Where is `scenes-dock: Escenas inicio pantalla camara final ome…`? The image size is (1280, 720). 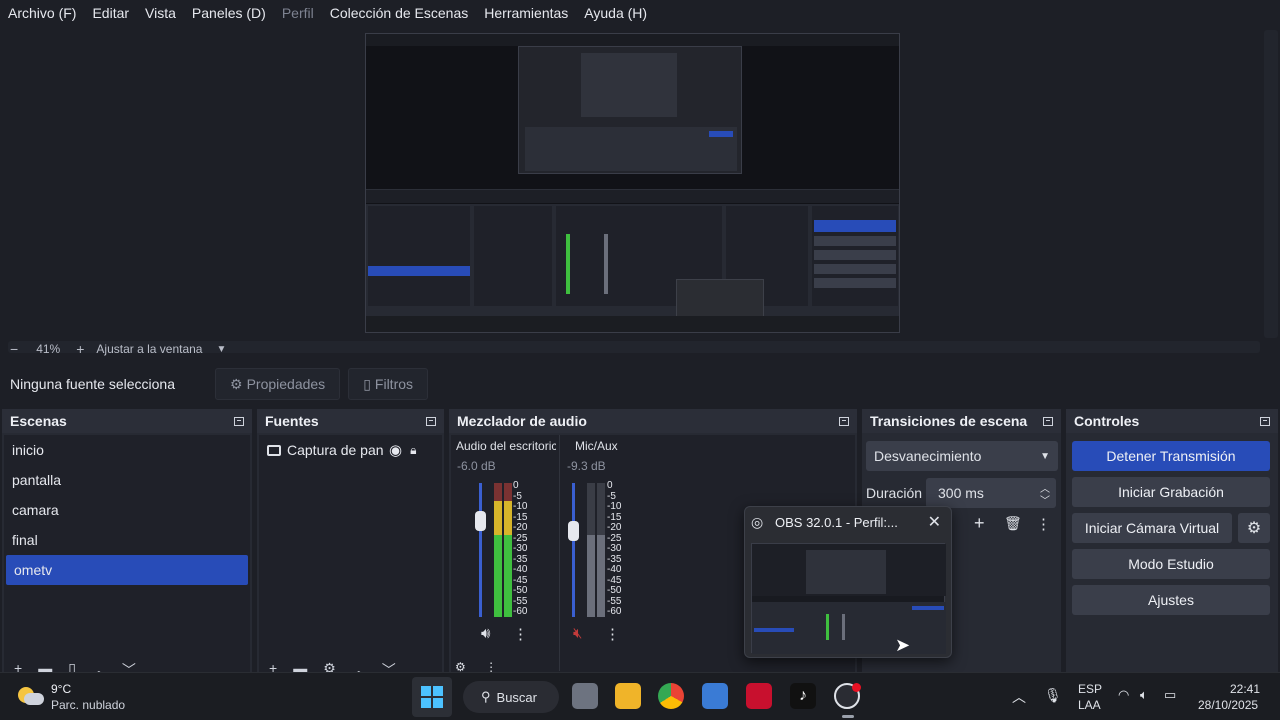
scenes-dock: Escenas inicio pantalla camara final ome… is located at coordinates (127, 540).